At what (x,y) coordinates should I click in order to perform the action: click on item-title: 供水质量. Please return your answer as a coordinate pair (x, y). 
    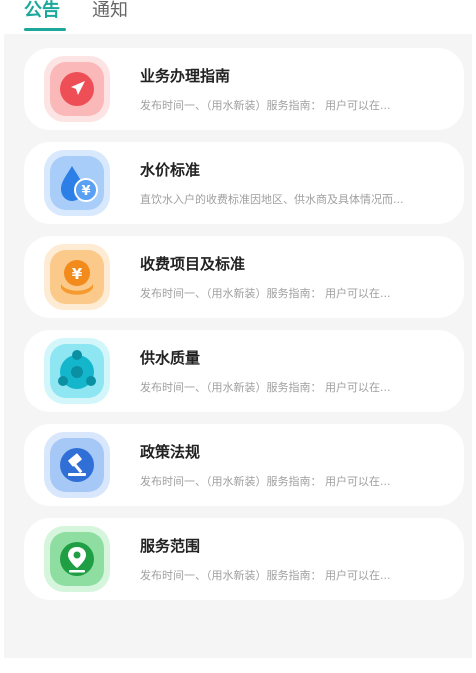
    Looking at the image, I should click on (170, 358).